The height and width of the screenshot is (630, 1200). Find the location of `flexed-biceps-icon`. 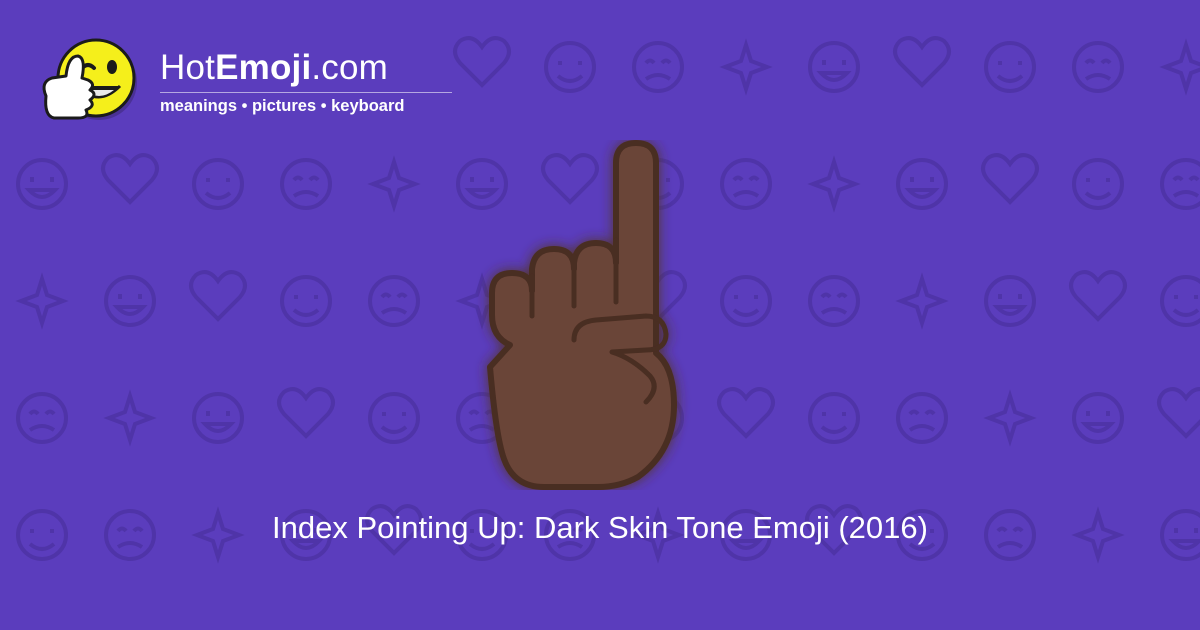

flexed-biceps-icon is located at coordinates (922, 184).